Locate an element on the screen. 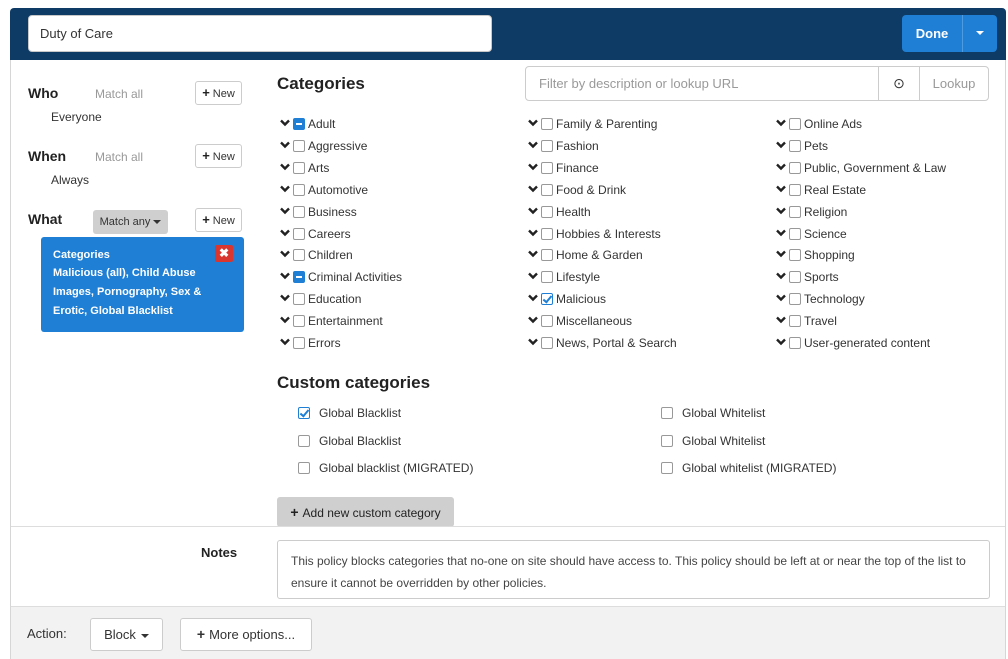  lookup-button: Lookup is located at coordinates (954, 83).